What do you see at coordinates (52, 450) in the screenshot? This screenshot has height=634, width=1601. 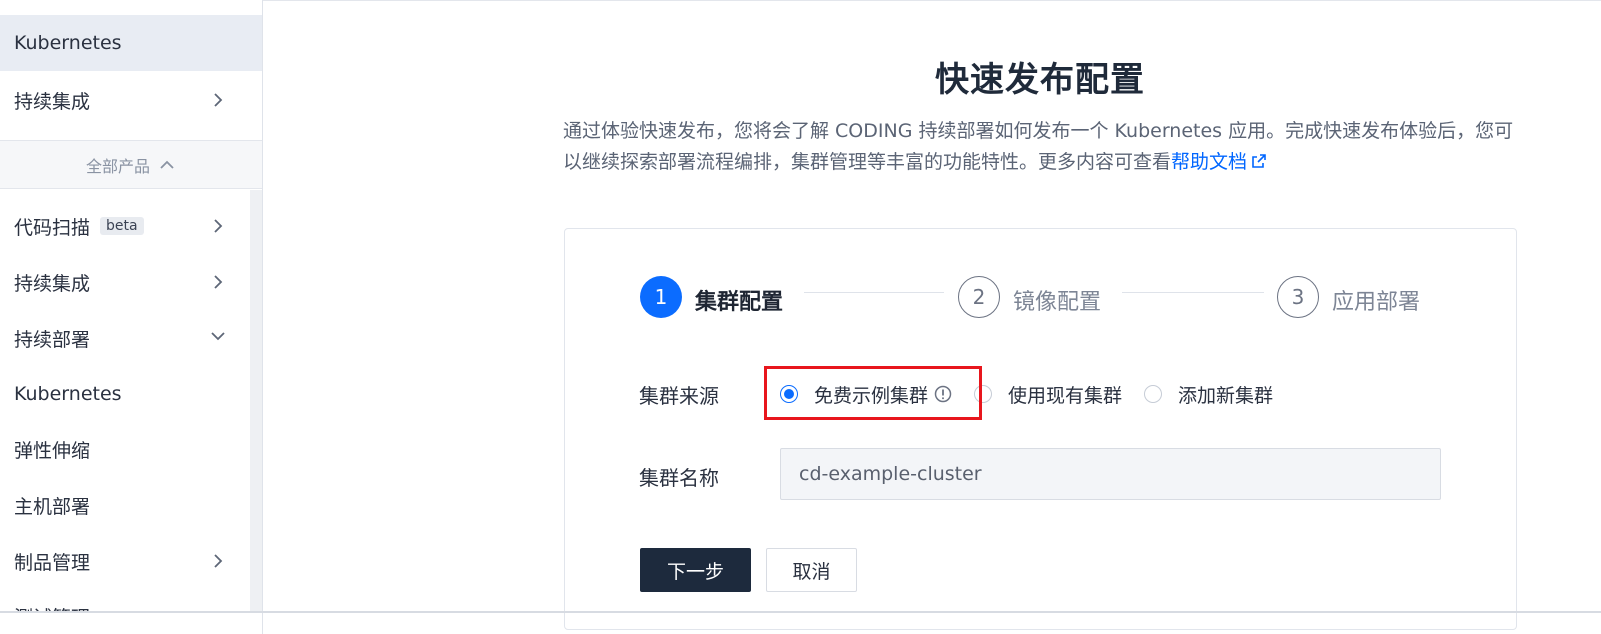 I see `sidebar-item-label: 弹性伸缩` at bounding box center [52, 450].